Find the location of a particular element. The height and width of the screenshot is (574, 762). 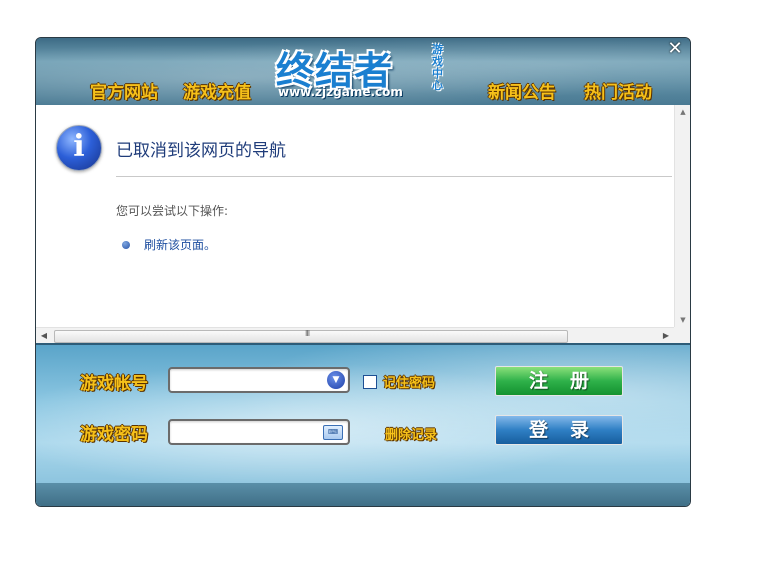

bullet-icon is located at coordinates (126, 245).